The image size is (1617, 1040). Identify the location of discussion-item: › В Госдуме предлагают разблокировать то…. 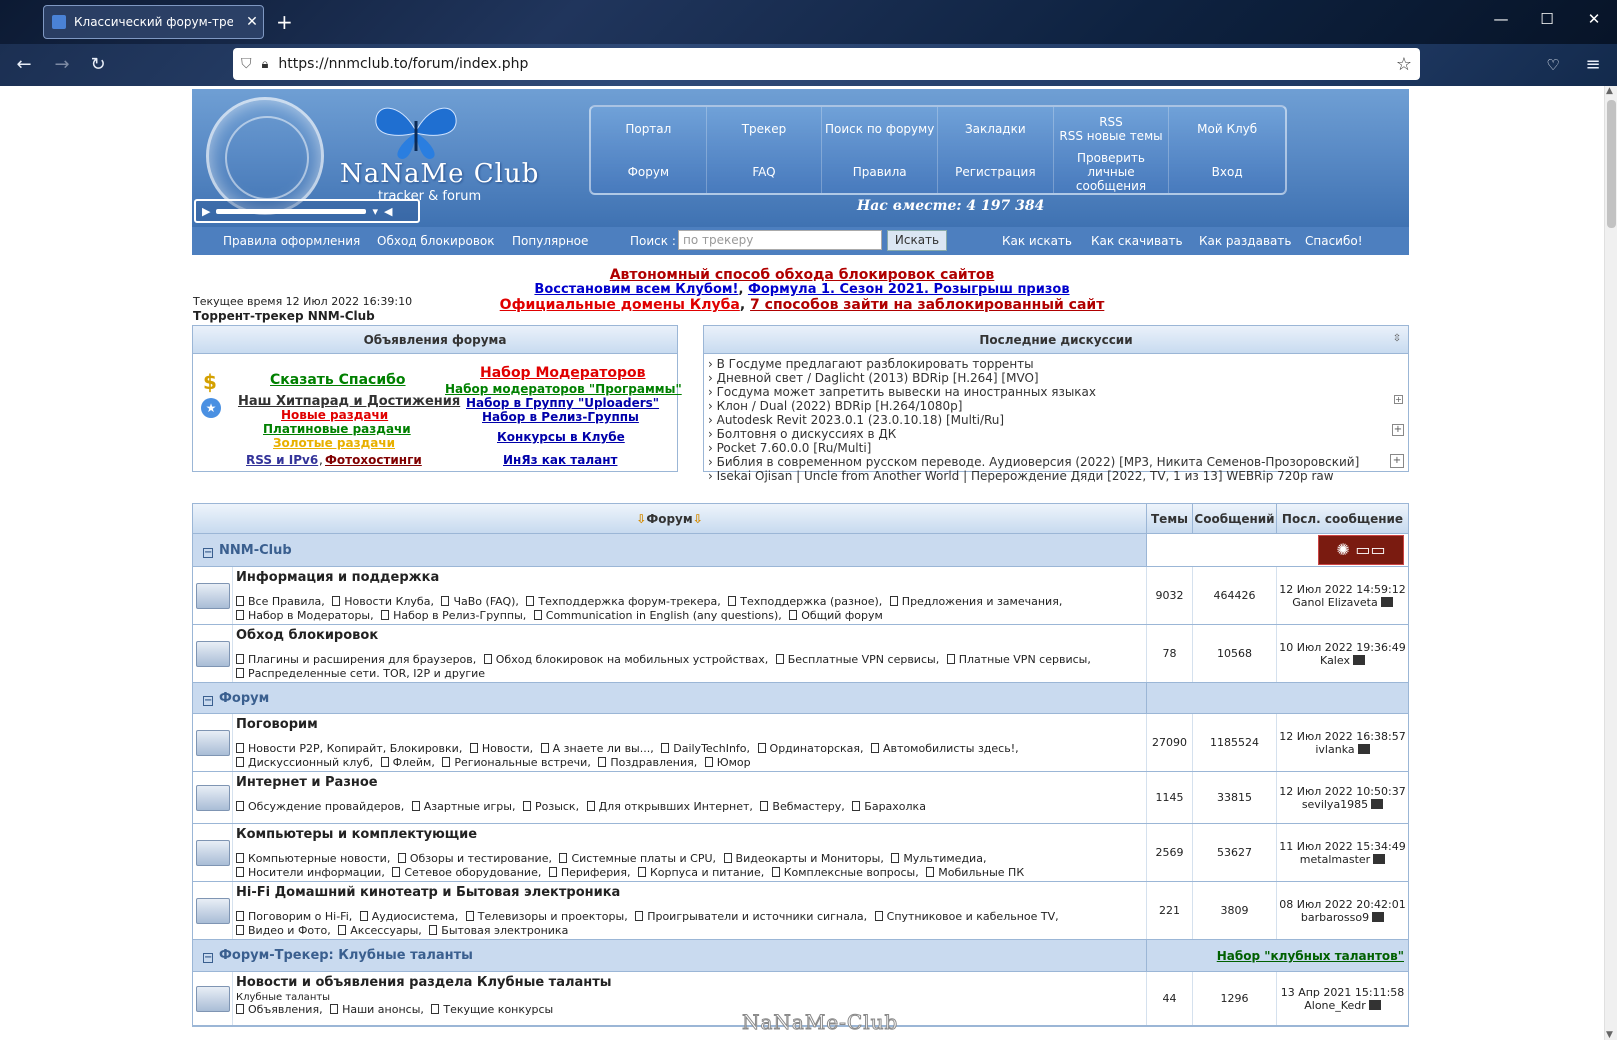
(871, 364).